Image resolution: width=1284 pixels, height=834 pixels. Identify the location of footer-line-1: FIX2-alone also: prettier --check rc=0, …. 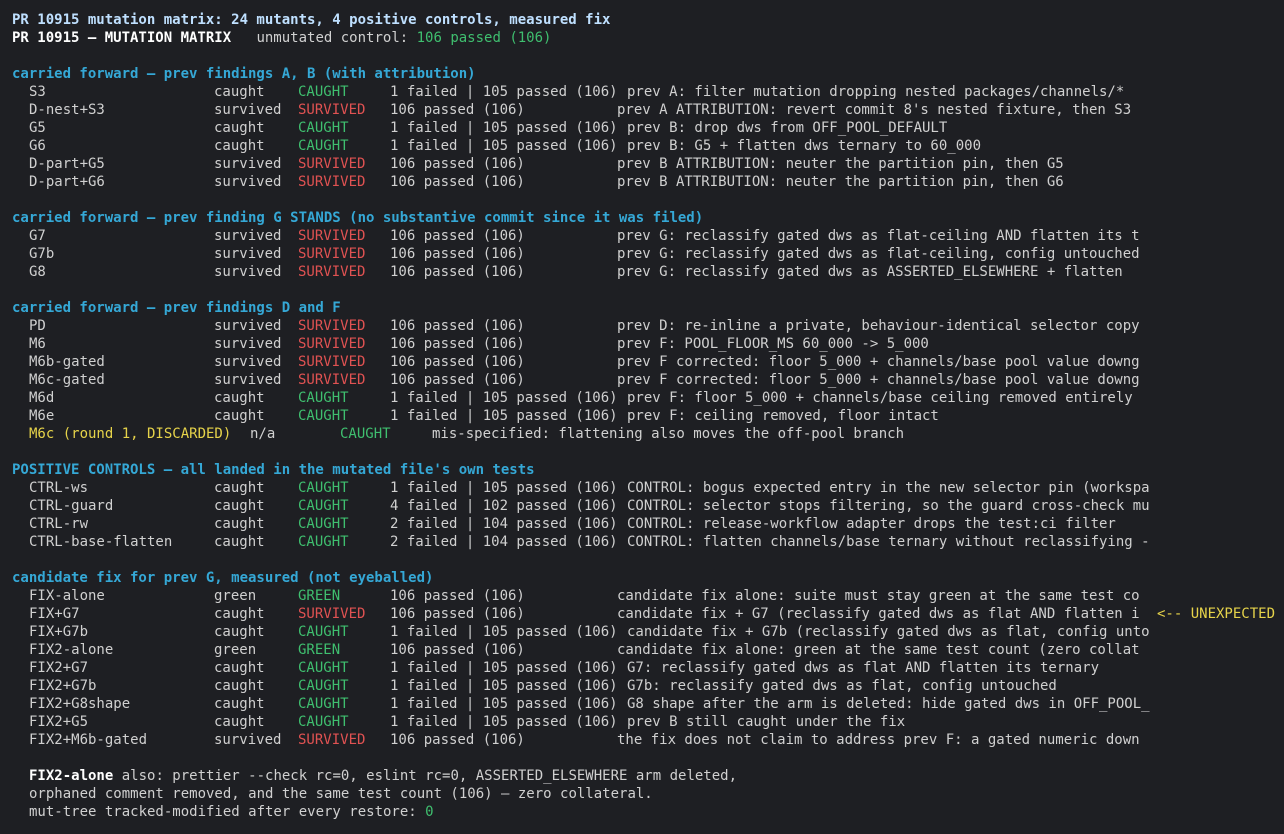
(383, 776).